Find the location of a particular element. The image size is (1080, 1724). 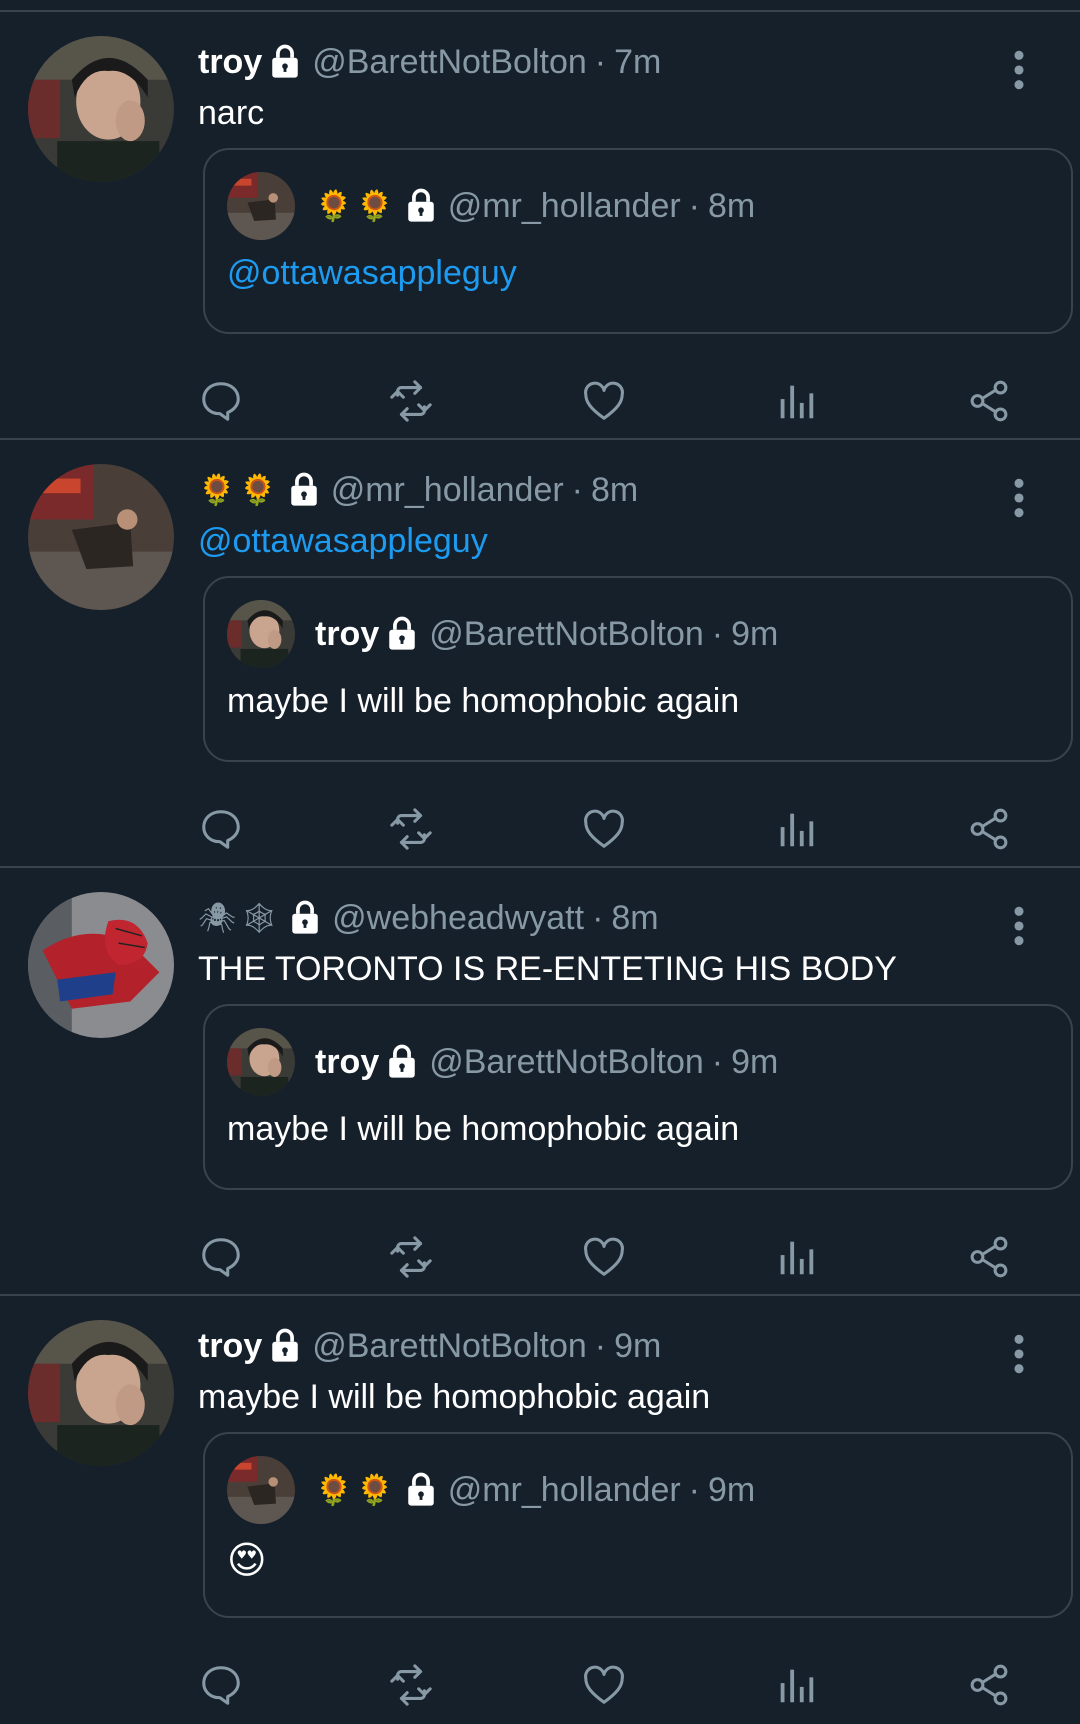

quoted-text: 😍 is located at coordinates (247, 1560).